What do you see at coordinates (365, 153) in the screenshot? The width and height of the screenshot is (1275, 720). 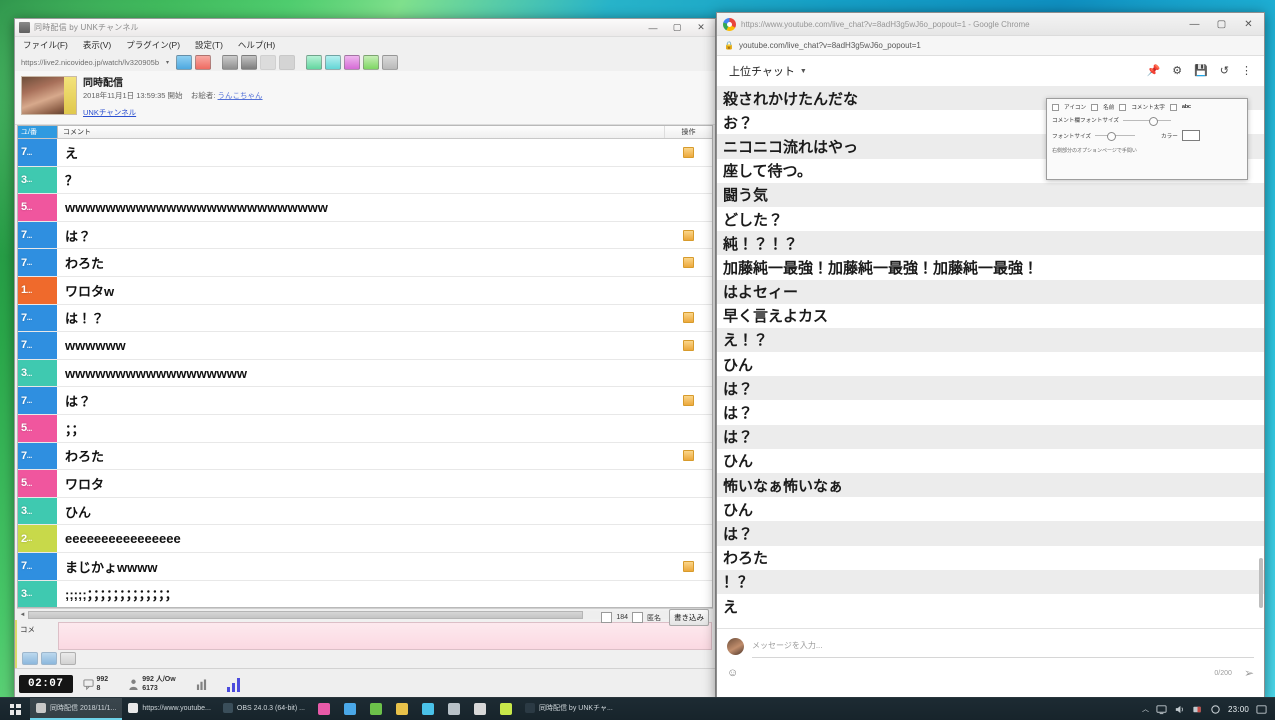 I see `table-row: 7... え` at bounding box center [365, 153].